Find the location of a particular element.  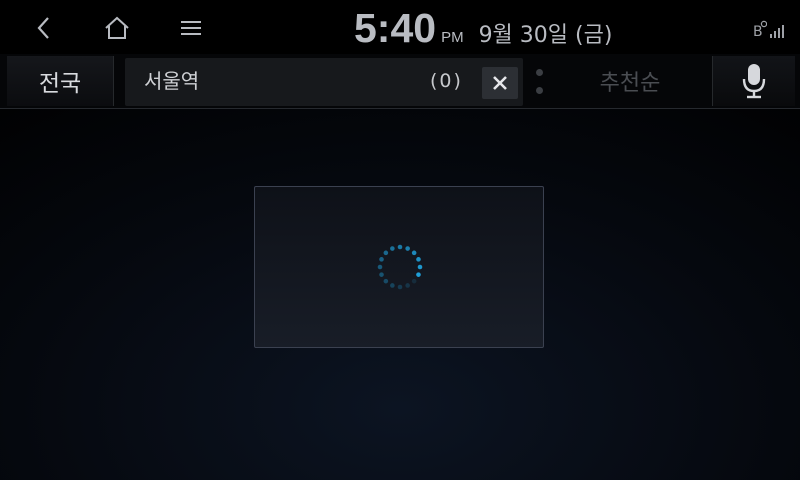

clock-ampm: PM is located at coordinates (452, 37).